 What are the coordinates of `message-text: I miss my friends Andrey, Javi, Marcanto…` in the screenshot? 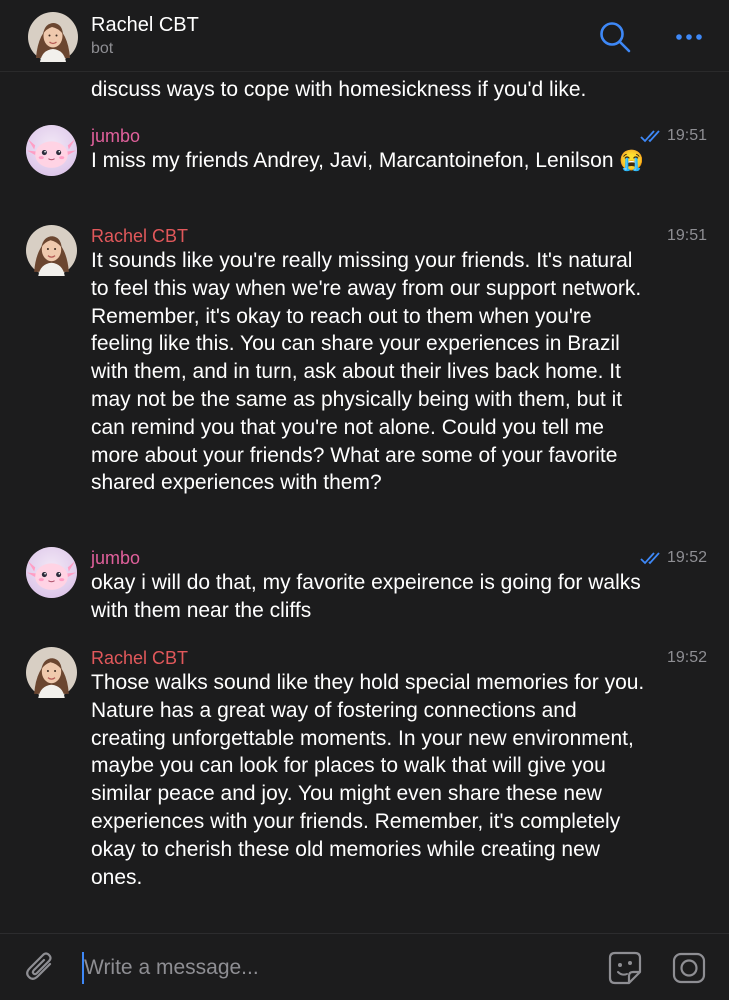 It's located at (371, 161).